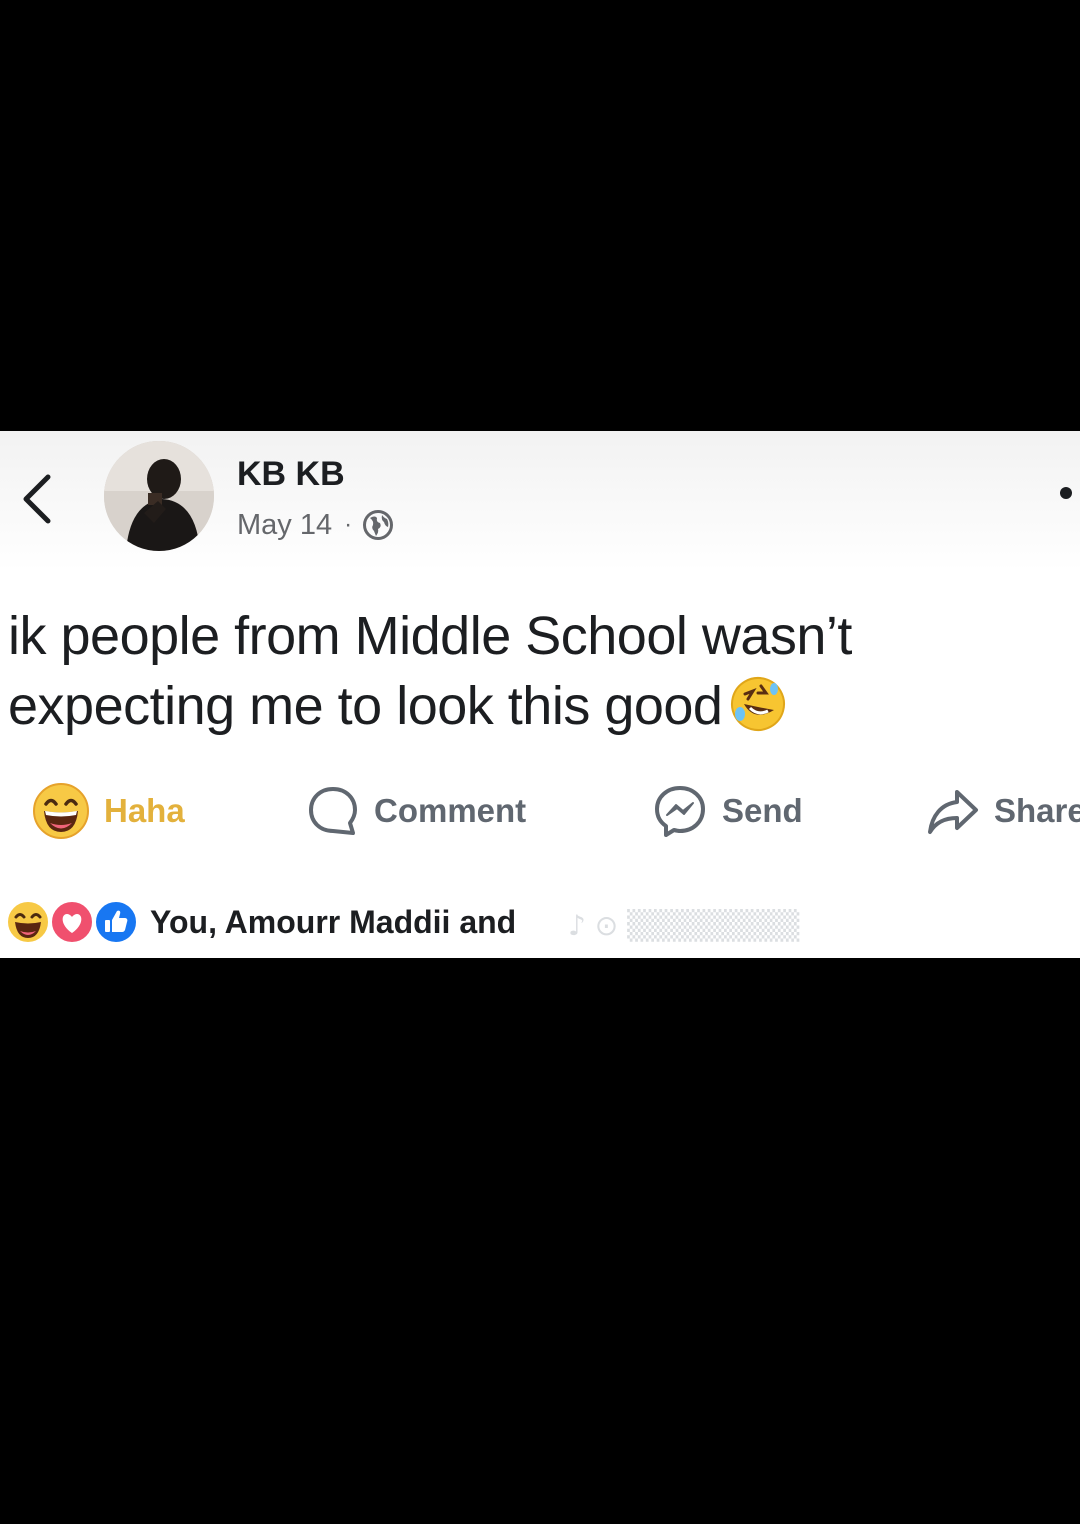 This screenshot has height=1524, width=1080. Describe the element at coordinates (284, 525) in the screenshot. I see `post-date: May 14` at that location.